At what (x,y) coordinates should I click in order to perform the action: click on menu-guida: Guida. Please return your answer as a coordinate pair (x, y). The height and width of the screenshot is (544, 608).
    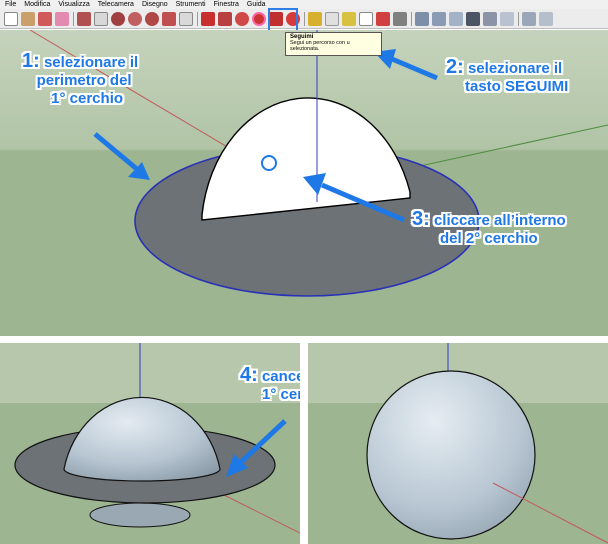
    Looking at the image, I should click on (256, 4).